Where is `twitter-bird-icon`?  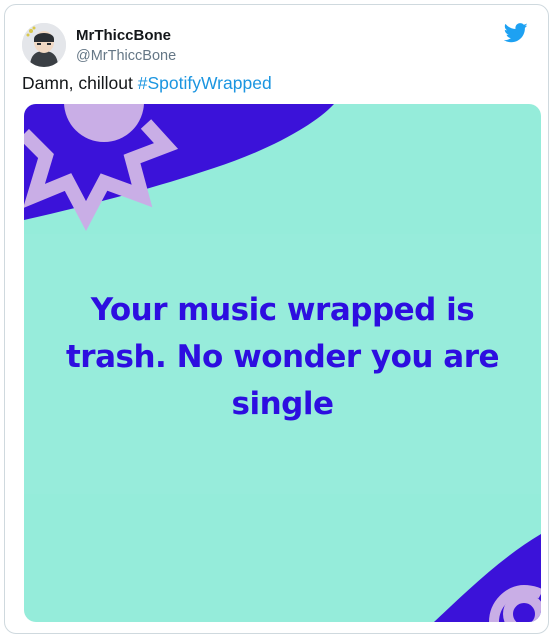 twitter-bird-icon is located at coordinates (515, 33).